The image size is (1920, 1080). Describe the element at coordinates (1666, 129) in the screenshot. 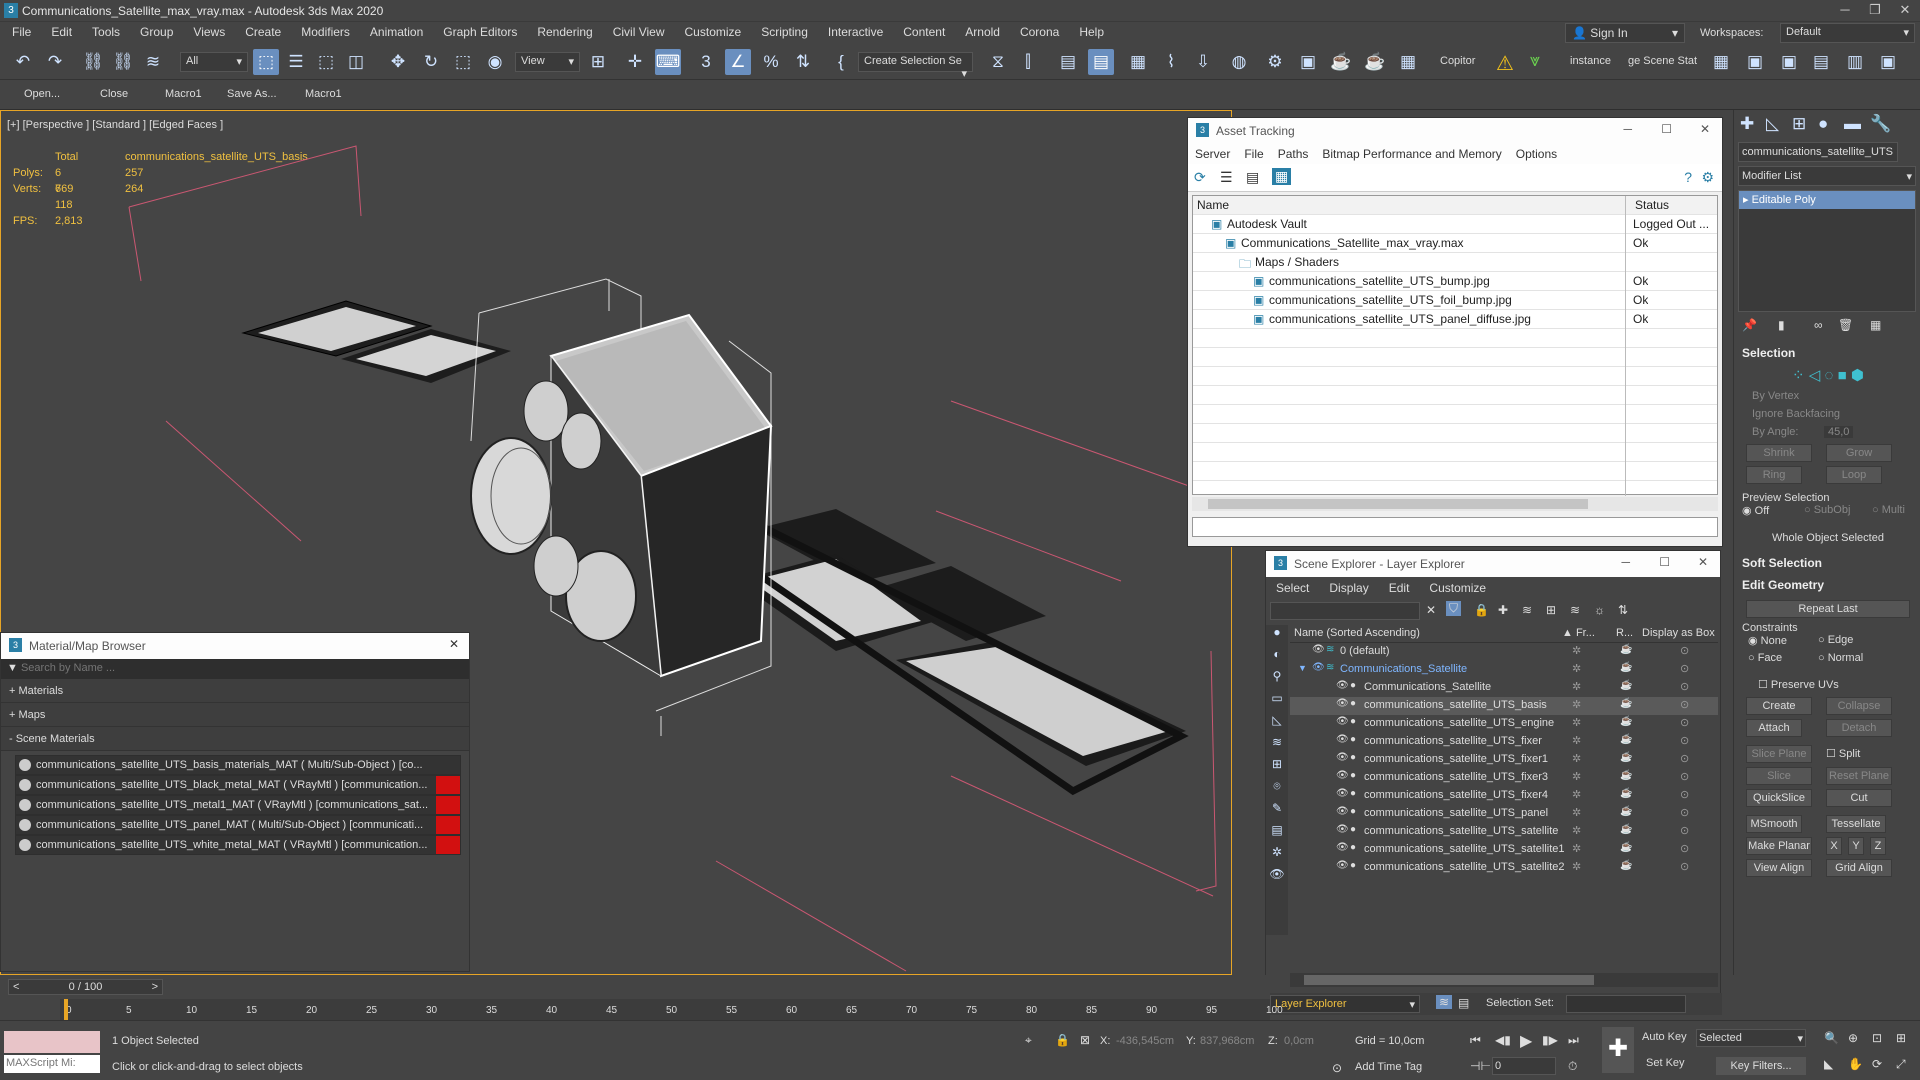

I see `maximize-icon: ☐` at that location.